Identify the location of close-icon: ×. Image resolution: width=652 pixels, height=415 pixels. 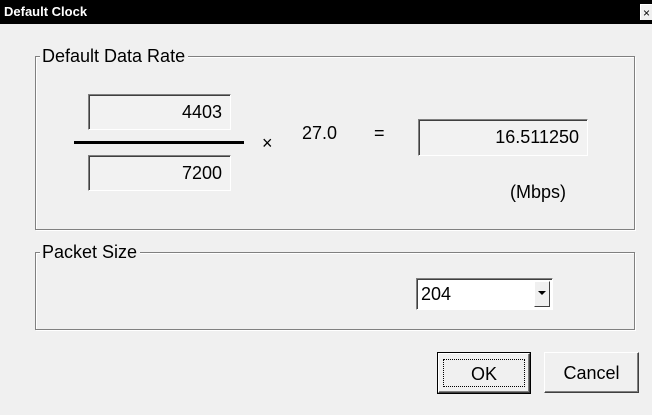
(647, 13).